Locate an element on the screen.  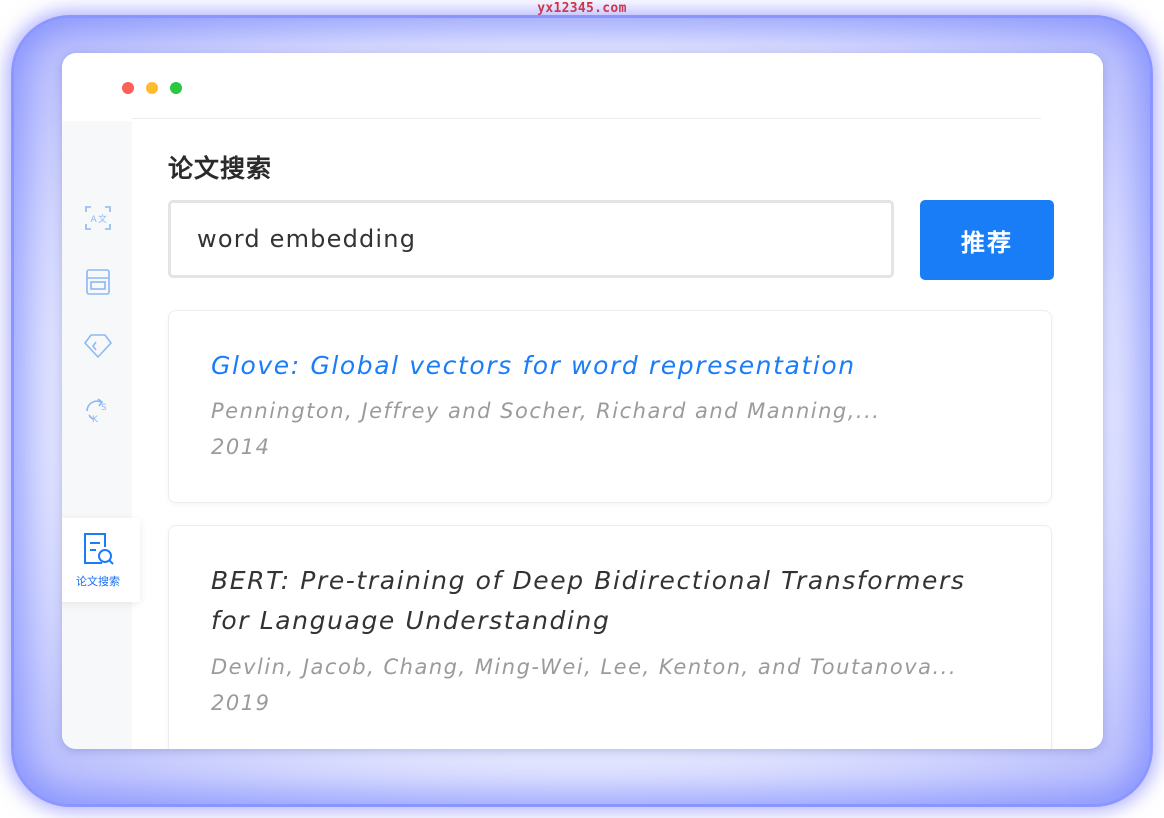
result-title: for Language Understanding is located at coordinates (631, 621).